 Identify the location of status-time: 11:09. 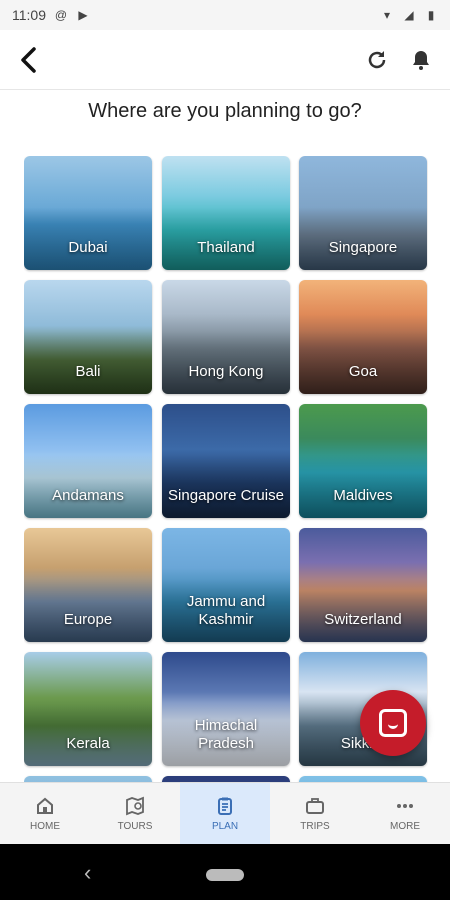
(29, 15).